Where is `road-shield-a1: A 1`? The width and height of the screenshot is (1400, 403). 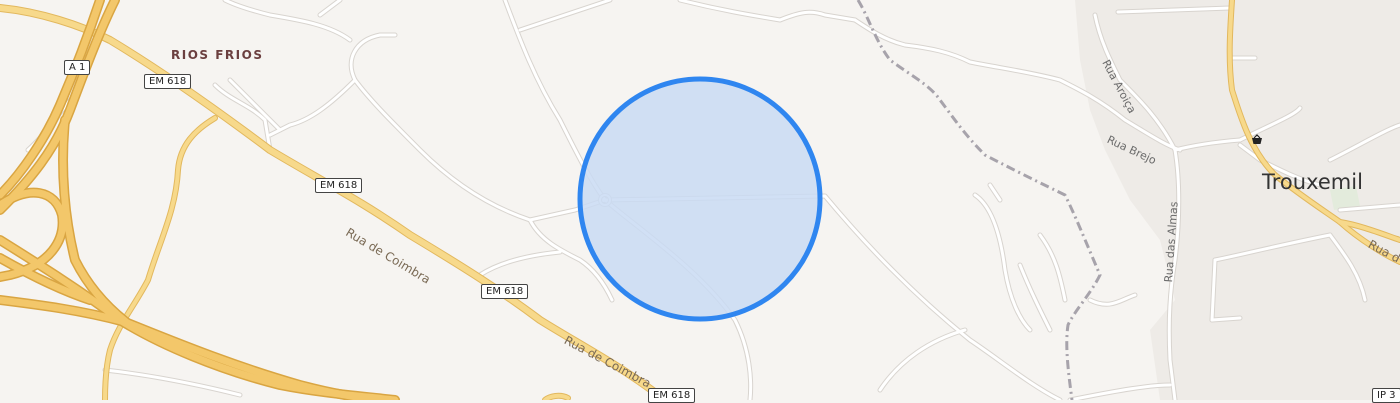
road-shield-a1: A 1 is located at coordinates (77, 67).